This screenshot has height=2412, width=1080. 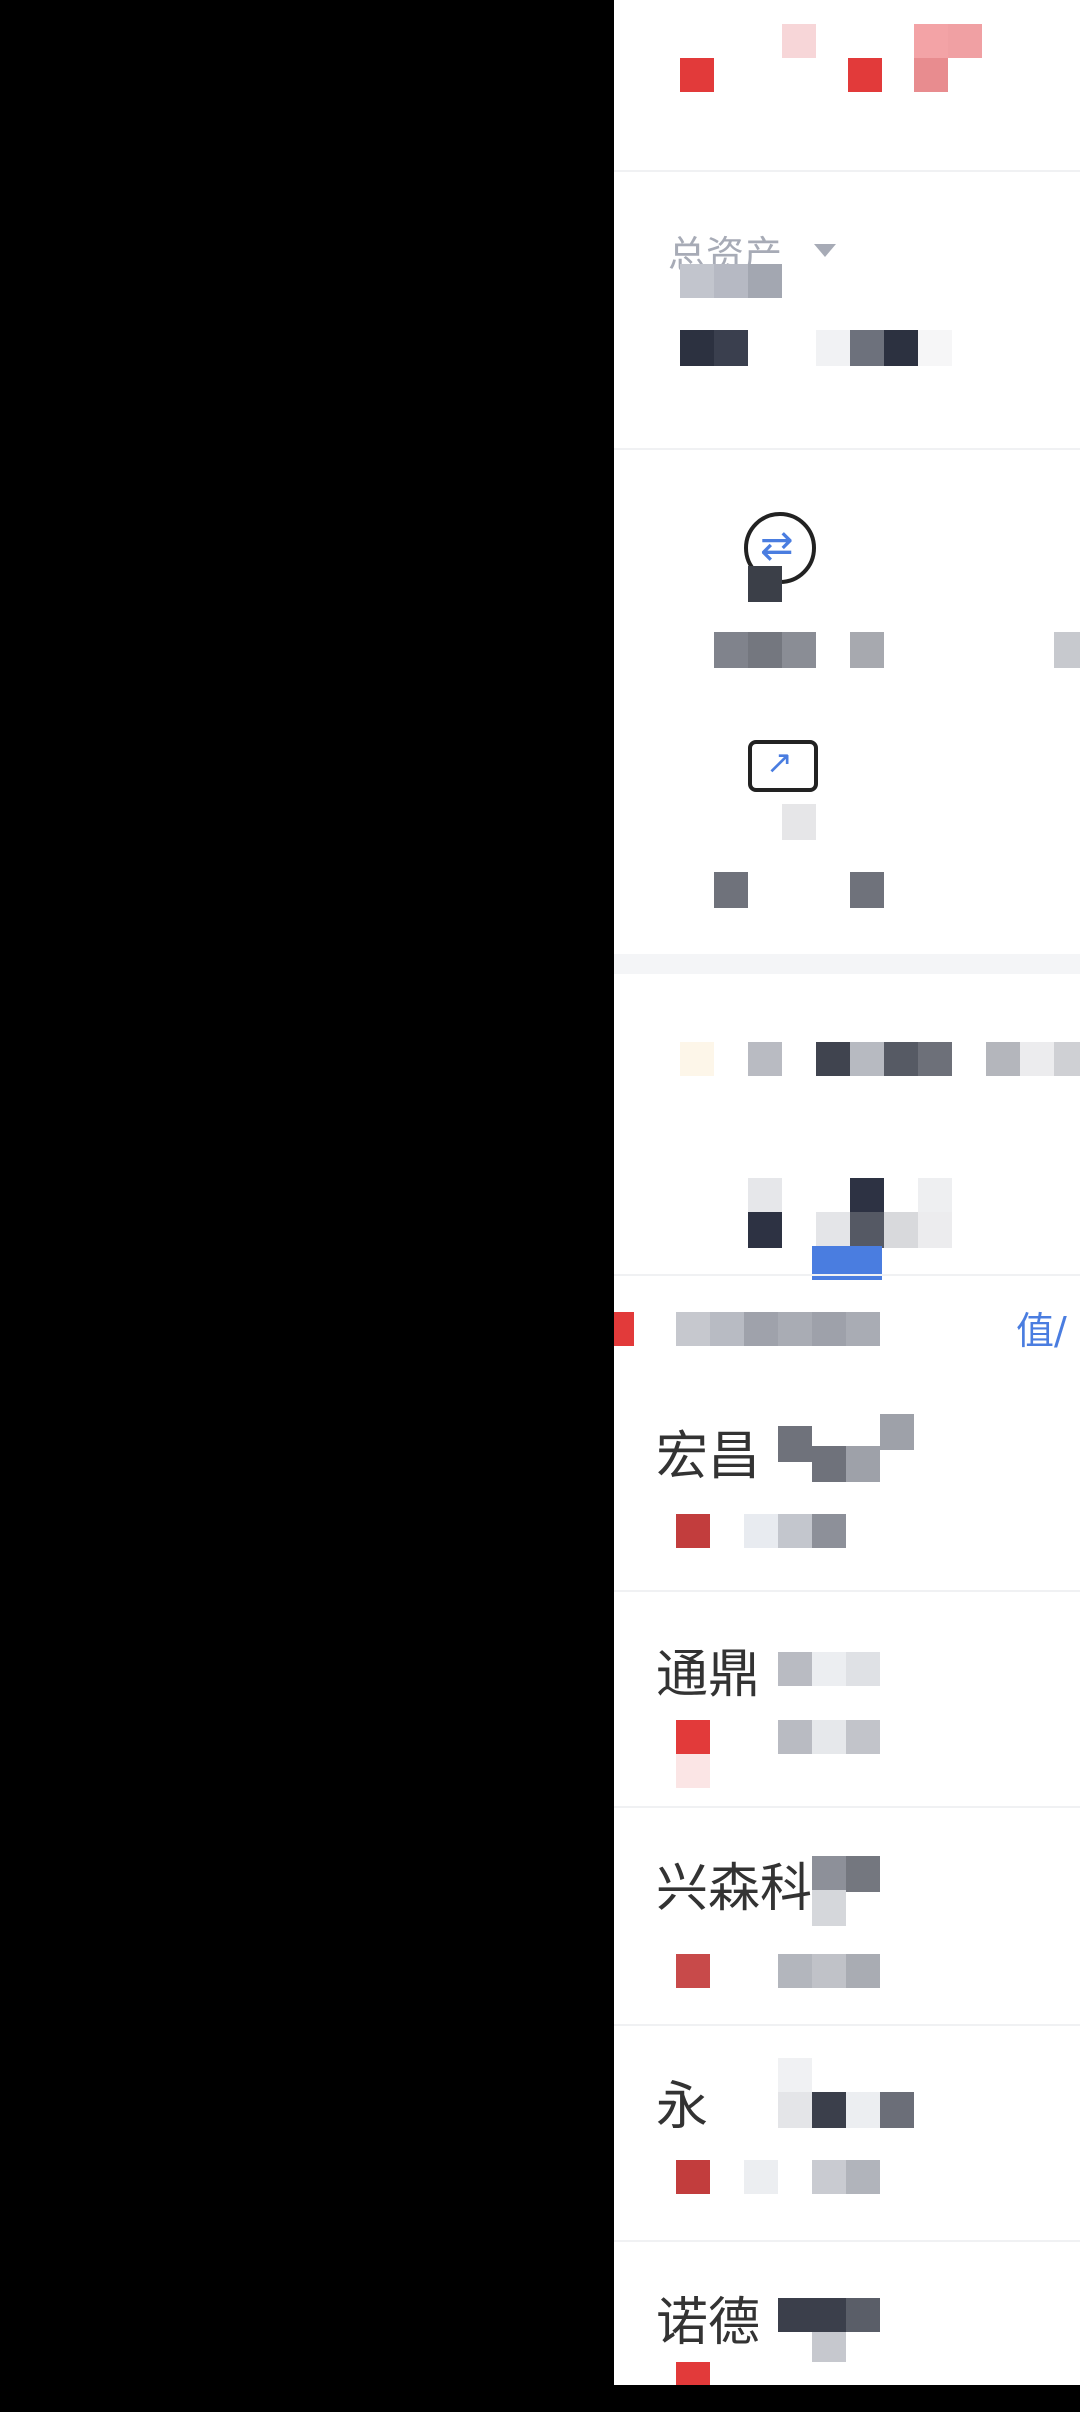 I want to click on trend-chart-icon: ↗, so click(x=783, y=766).